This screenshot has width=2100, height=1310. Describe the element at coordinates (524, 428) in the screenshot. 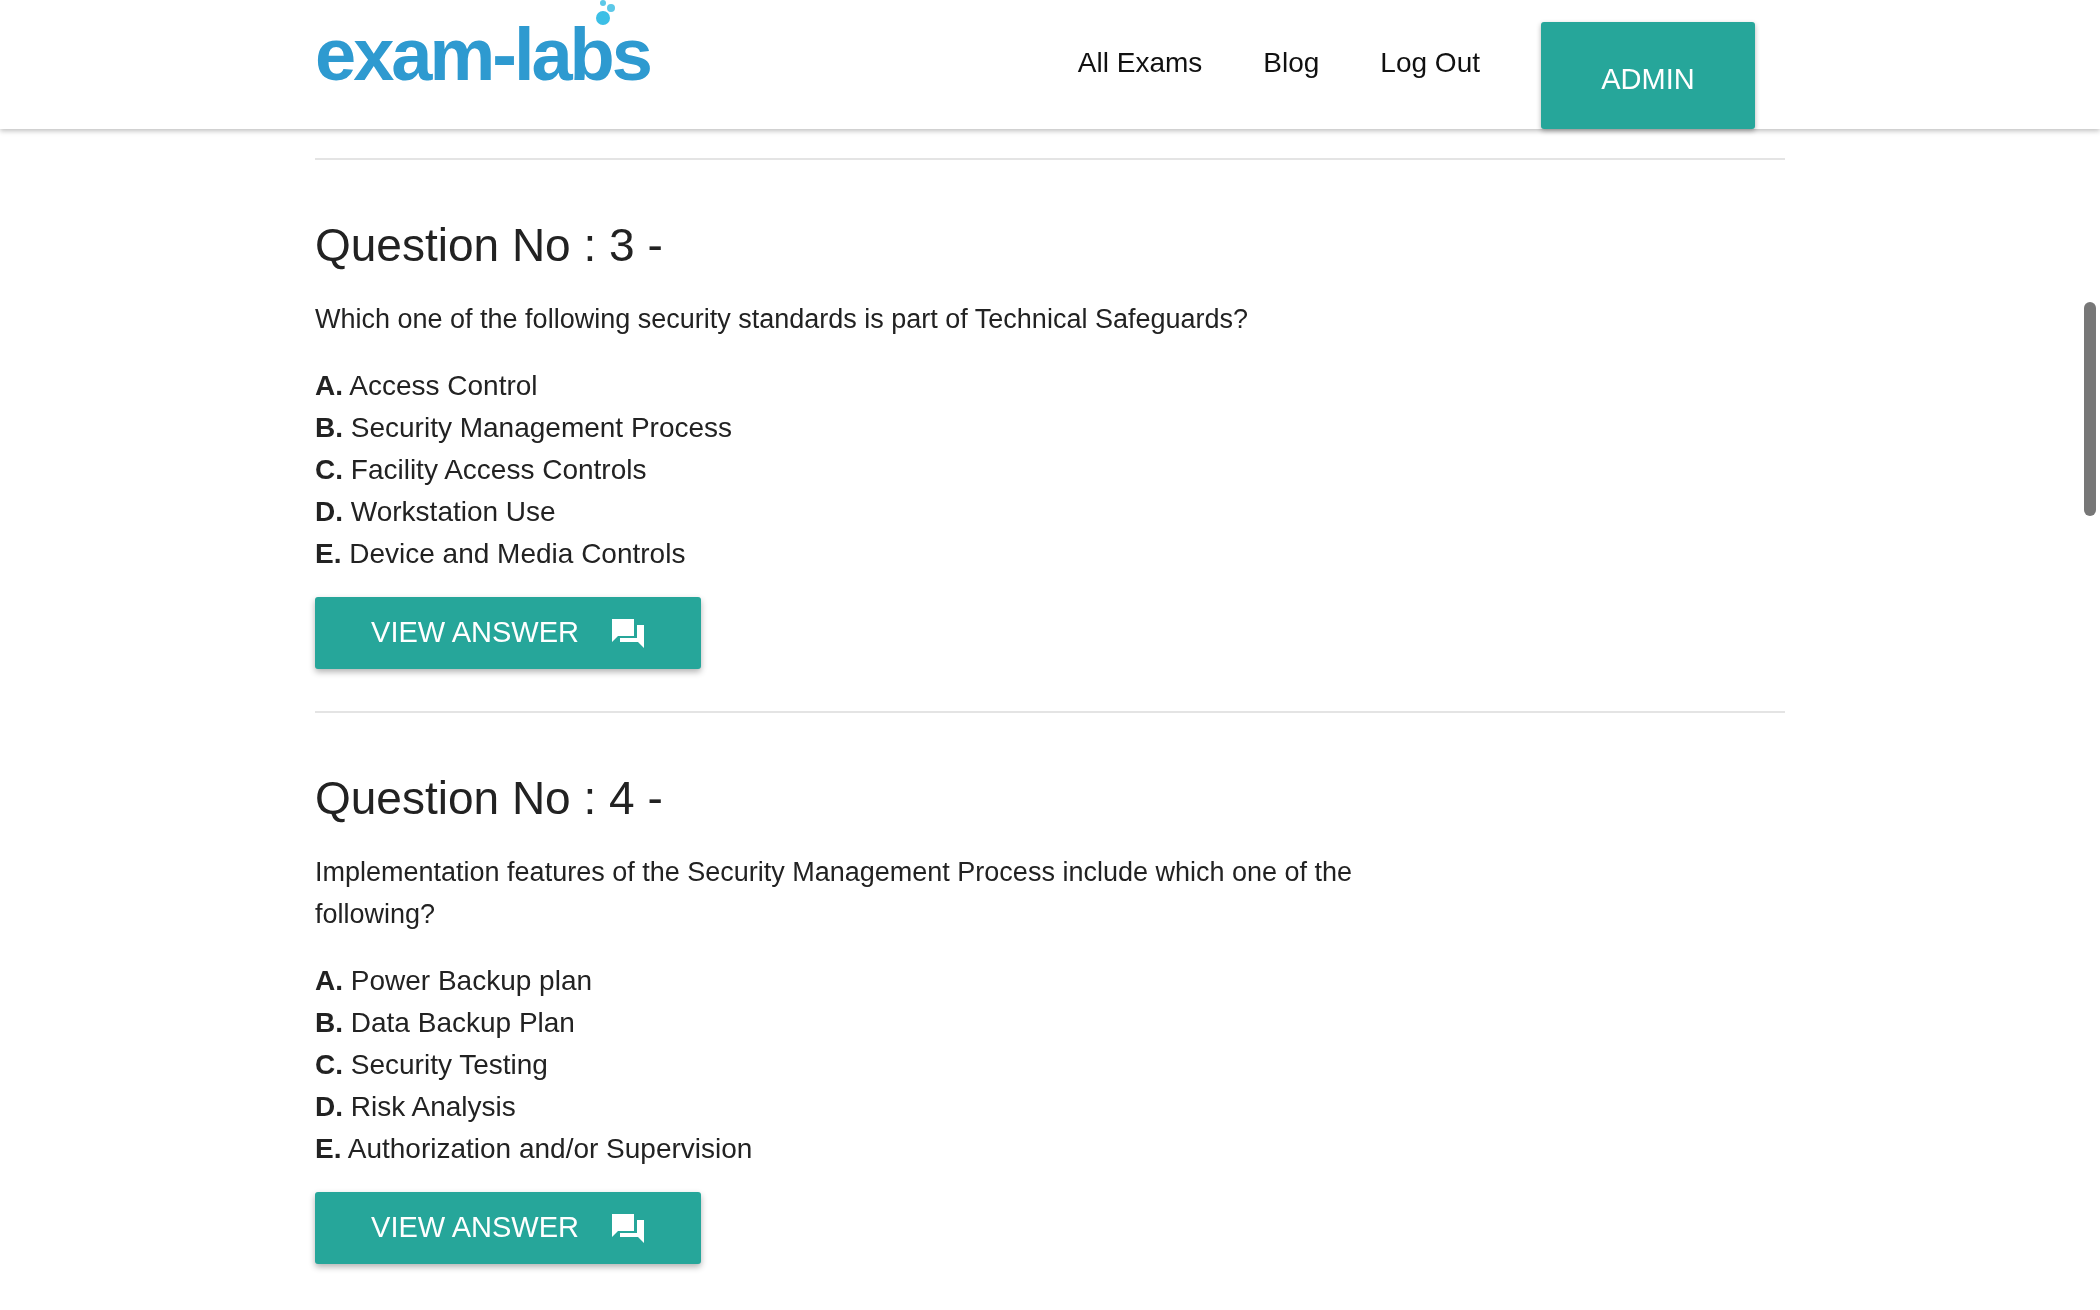

I see `answer-option: B. Security Management Process` at that location.